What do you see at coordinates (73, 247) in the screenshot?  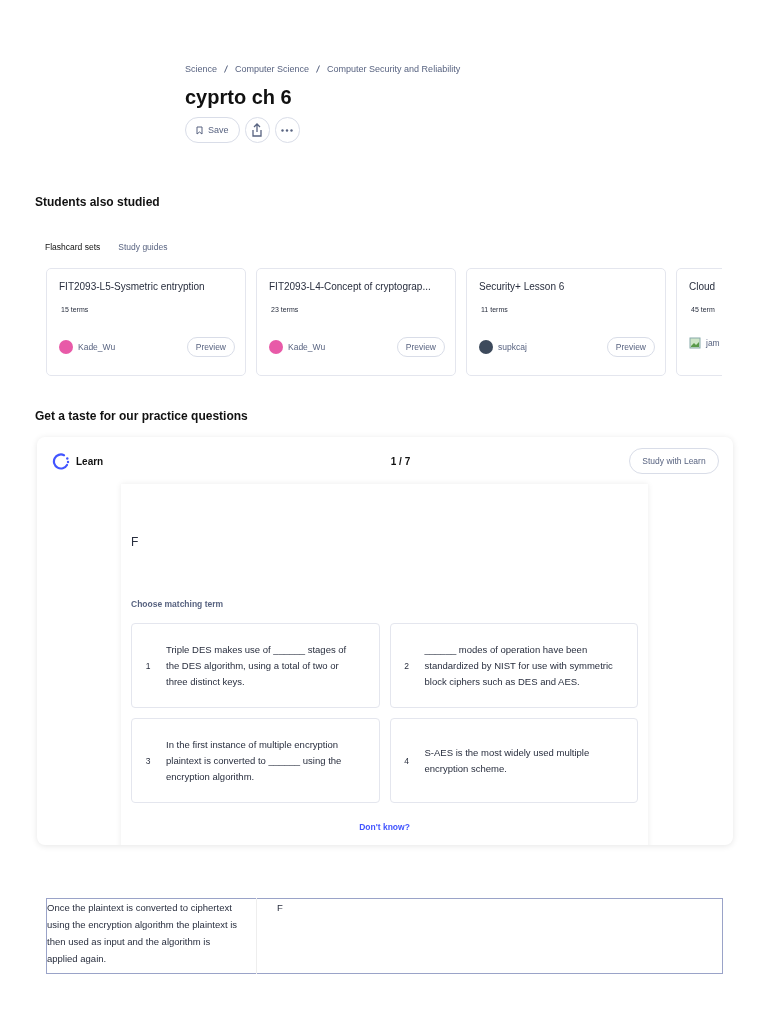 I see `tab: Flashcard sets` at bounding box center [73, 247].